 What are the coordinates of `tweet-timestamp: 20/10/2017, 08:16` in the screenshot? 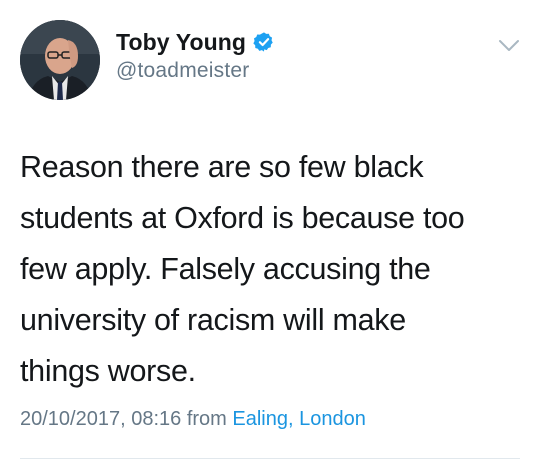 It's located at (100, 419).